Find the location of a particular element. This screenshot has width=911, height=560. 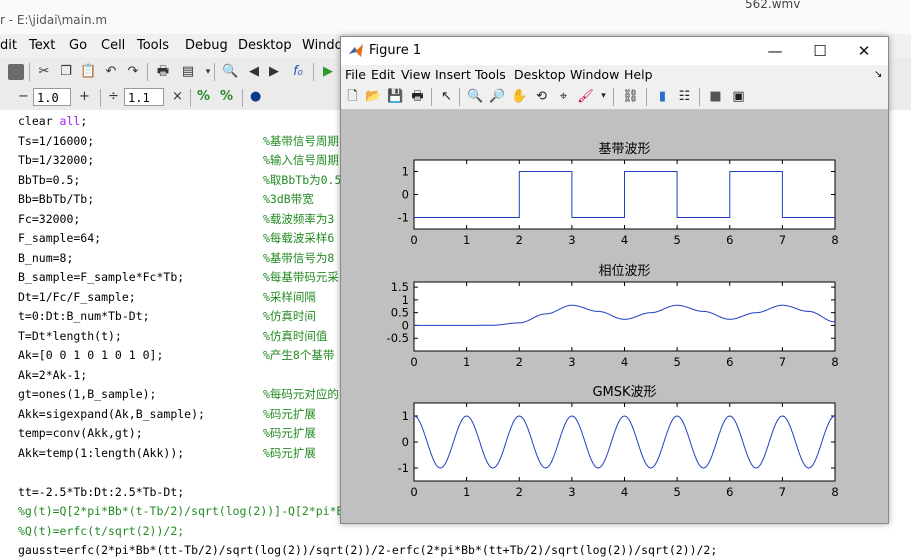

keyword-all: all is located at coordinates (70, 121).